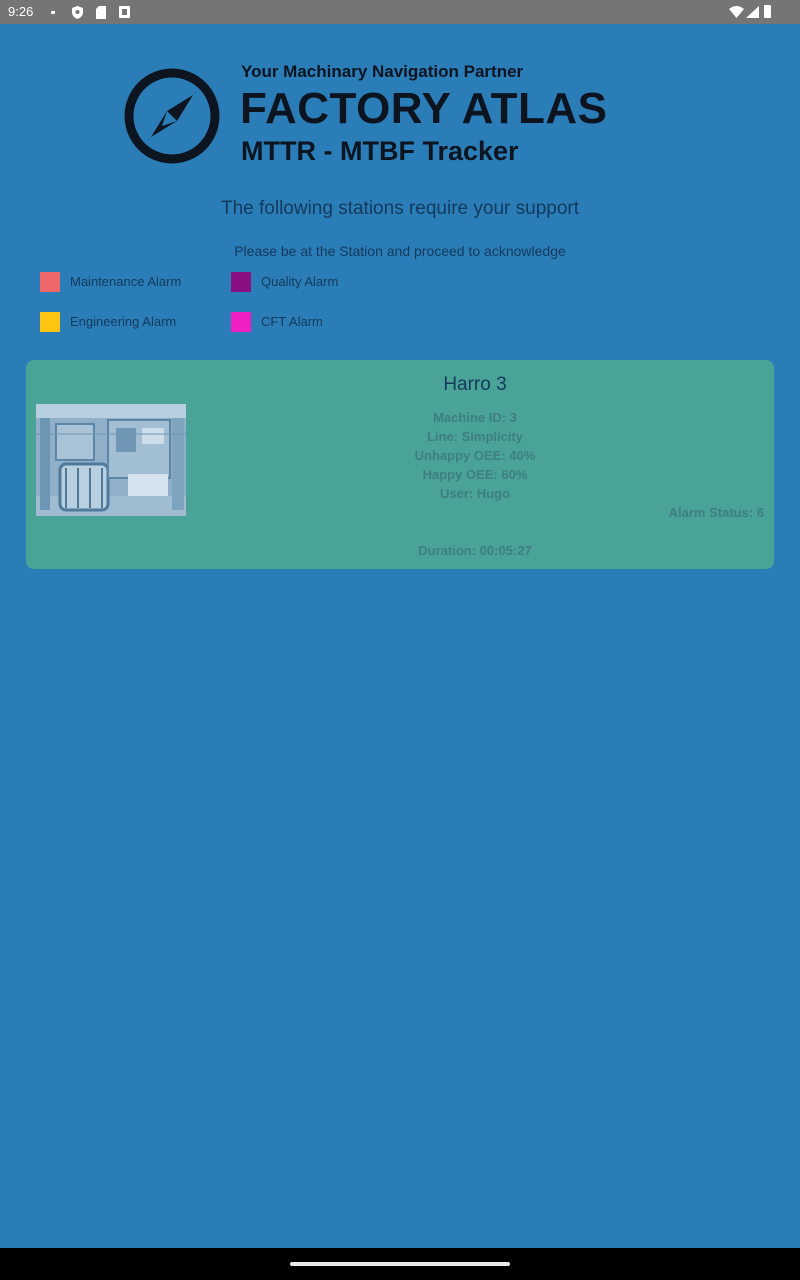 This screenshot has width=800, height=1280. What do you see at coordinates (400, 12) in the screenshot?
I see `status-bar: 9:26` at bounding box center [400, 12].